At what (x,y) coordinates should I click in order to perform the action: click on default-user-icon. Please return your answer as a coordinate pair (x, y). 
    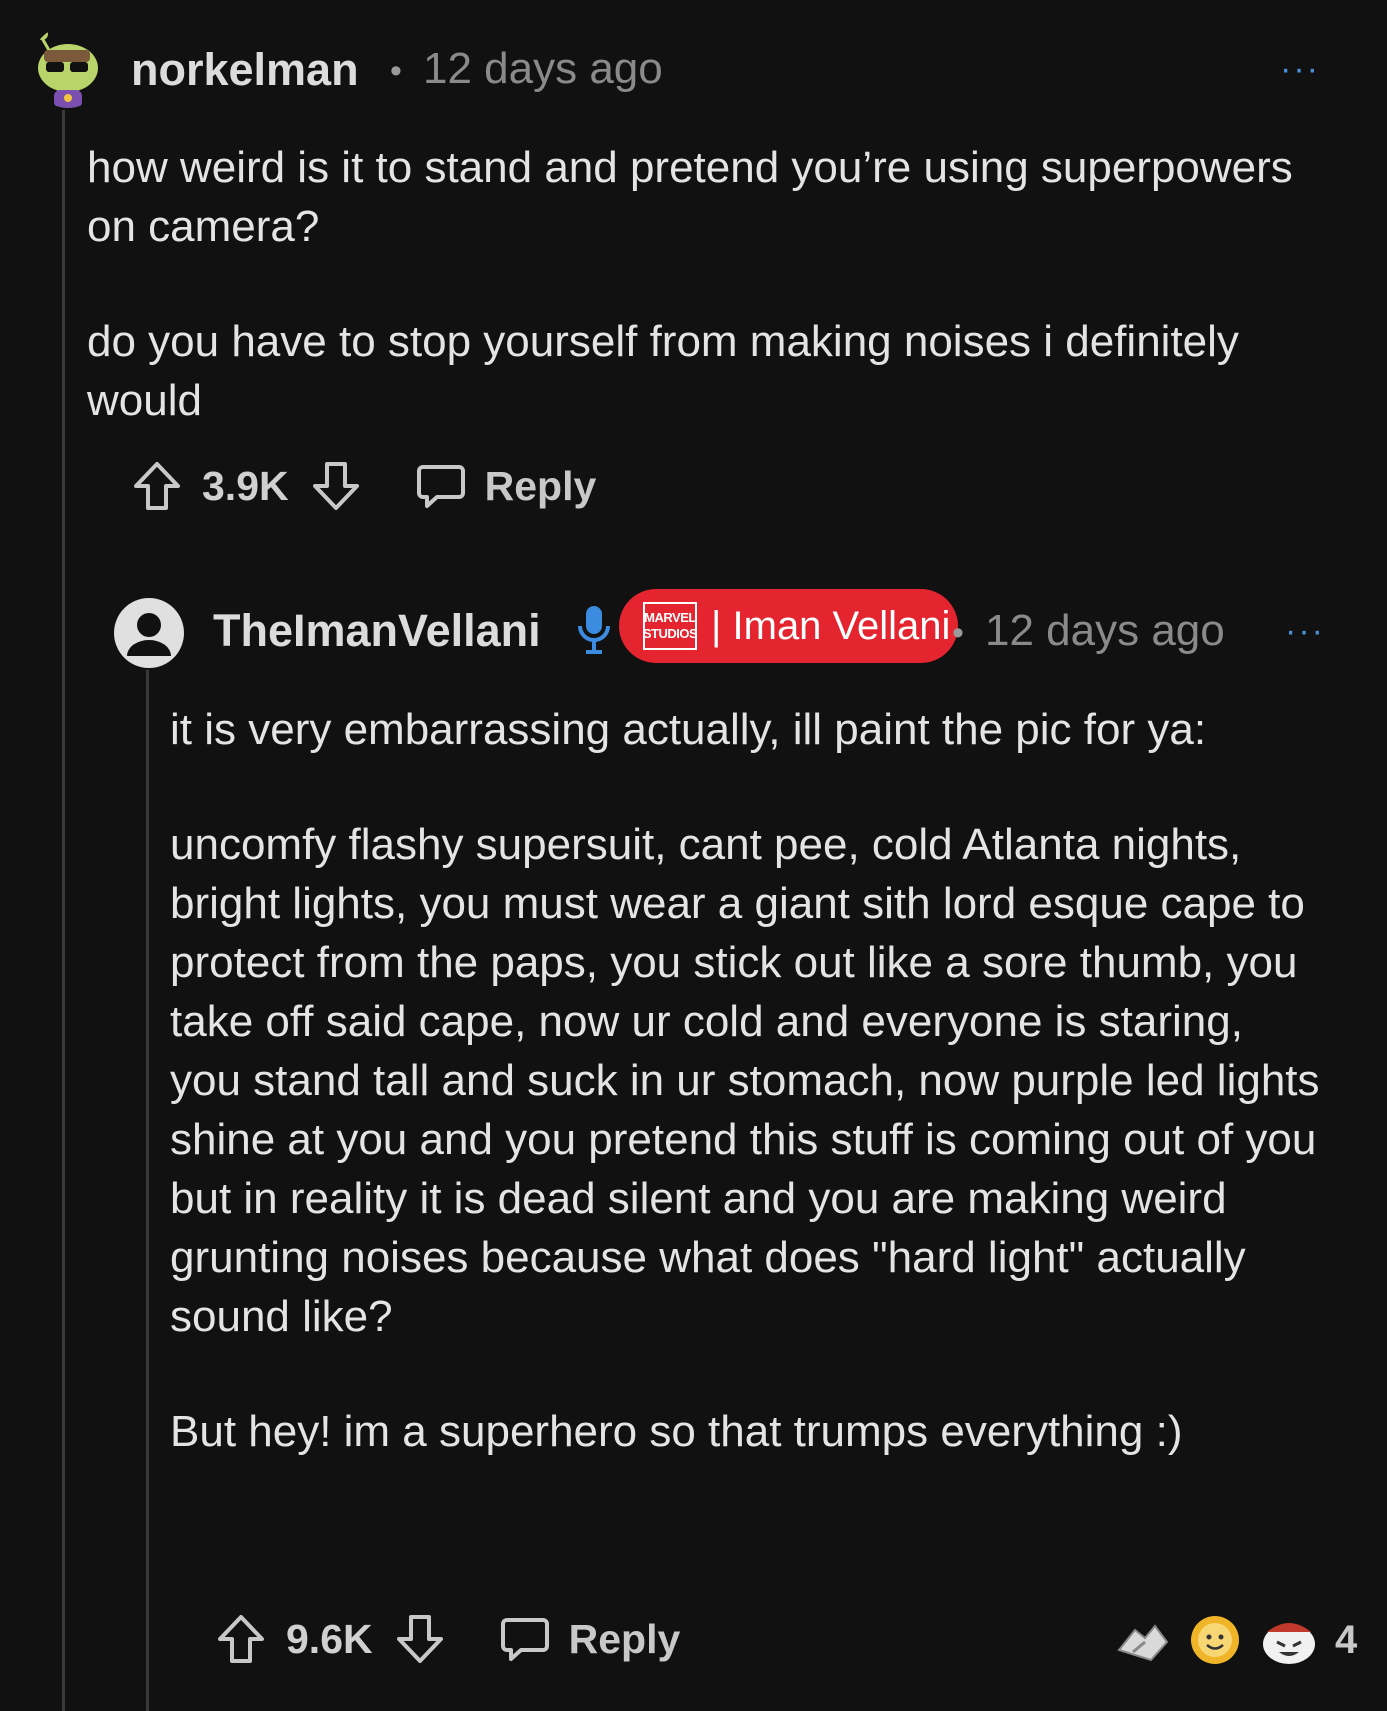
    Looking at the image, I should click on (149, 634).